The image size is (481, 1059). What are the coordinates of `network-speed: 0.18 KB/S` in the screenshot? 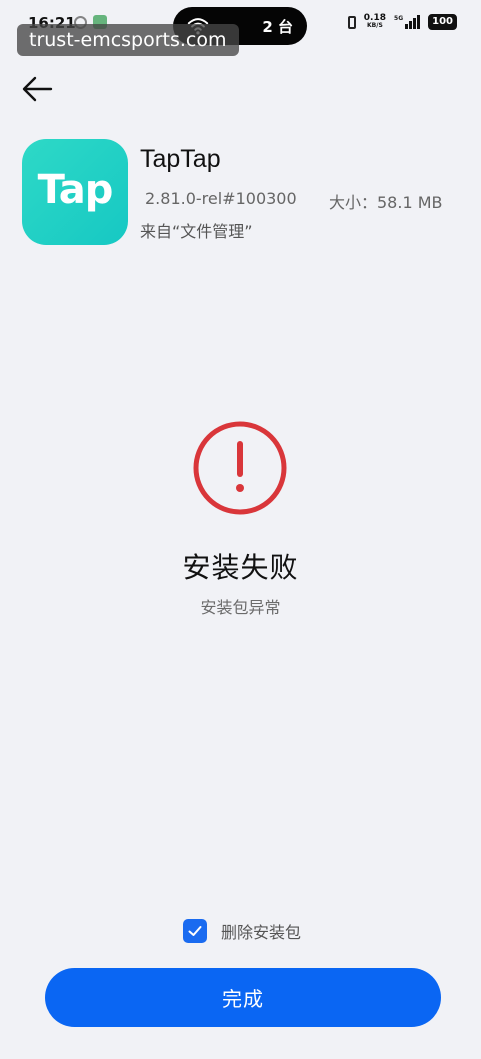 It's located at (375, 22).